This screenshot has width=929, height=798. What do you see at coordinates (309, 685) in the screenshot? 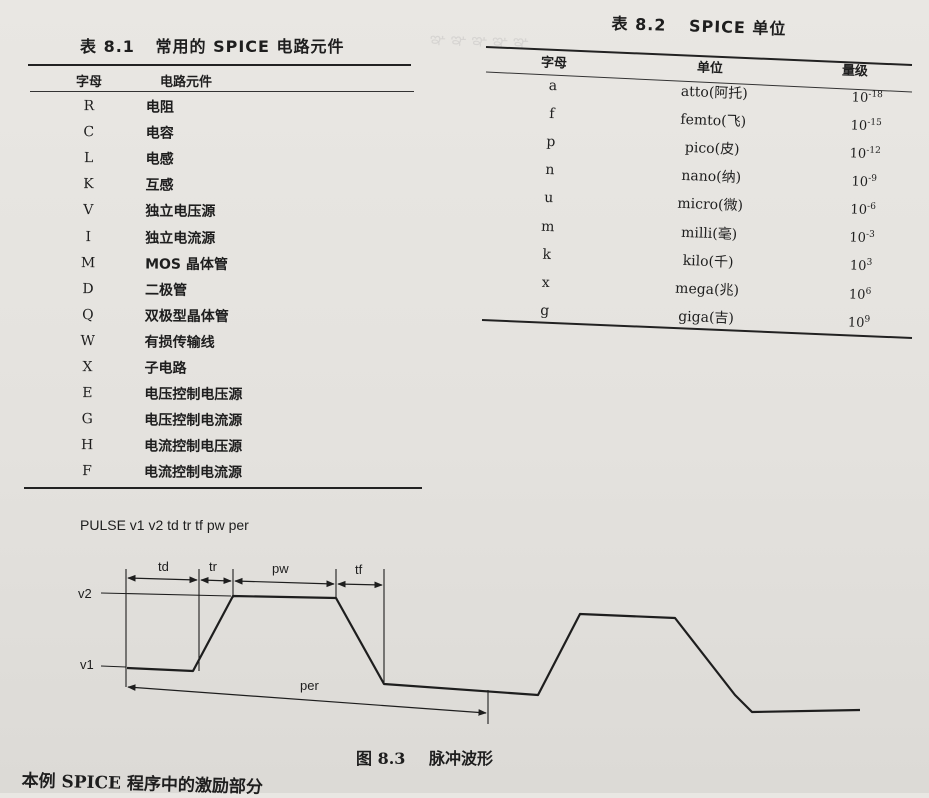
I see `label-per: per` at bounding box center [309, 685].